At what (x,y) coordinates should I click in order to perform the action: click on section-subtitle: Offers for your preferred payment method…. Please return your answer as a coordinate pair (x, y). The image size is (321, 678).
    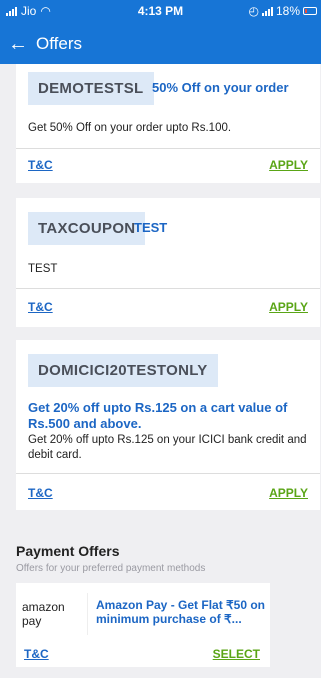
    Looking at the image, I should click on (111, 568).